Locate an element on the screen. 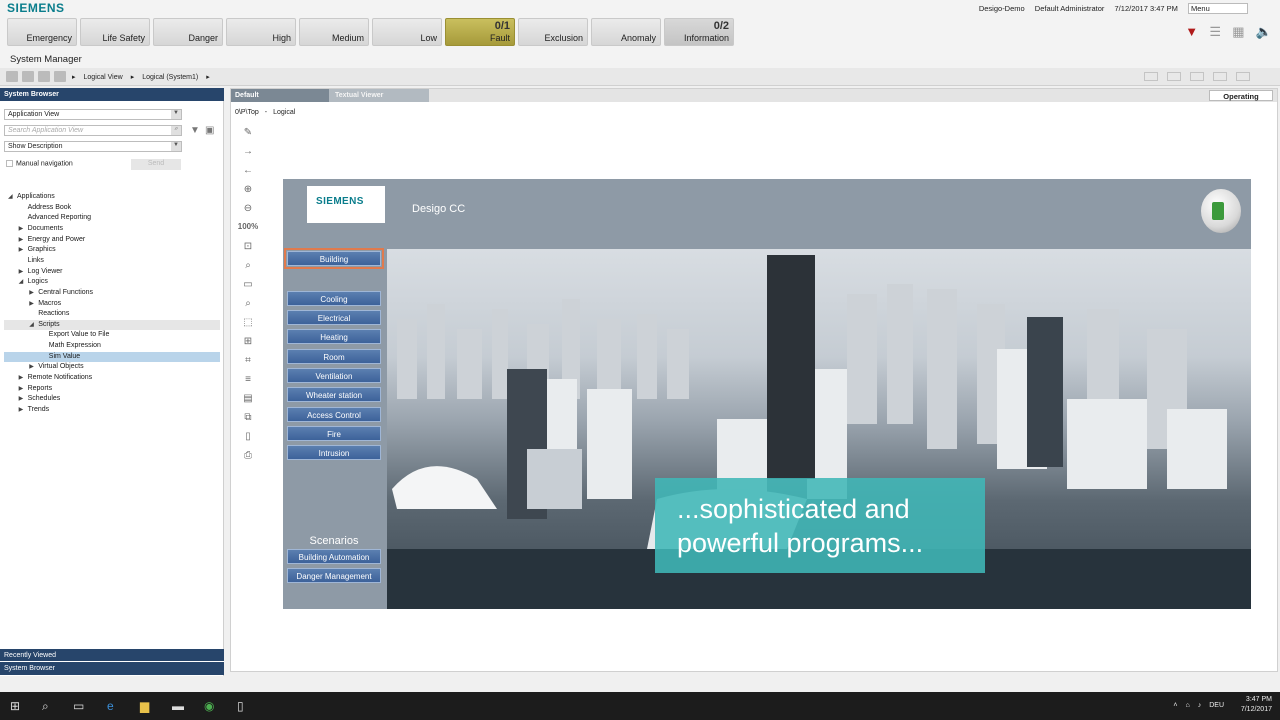  scenario-button-danger-management: Danger Management is located at coordinates (334, 575).